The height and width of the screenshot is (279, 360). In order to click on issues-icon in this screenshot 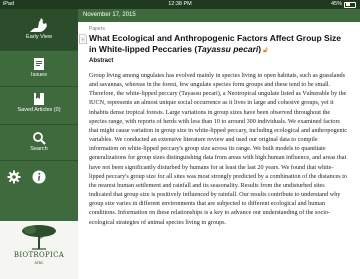, I will do `click(39, 64)`.